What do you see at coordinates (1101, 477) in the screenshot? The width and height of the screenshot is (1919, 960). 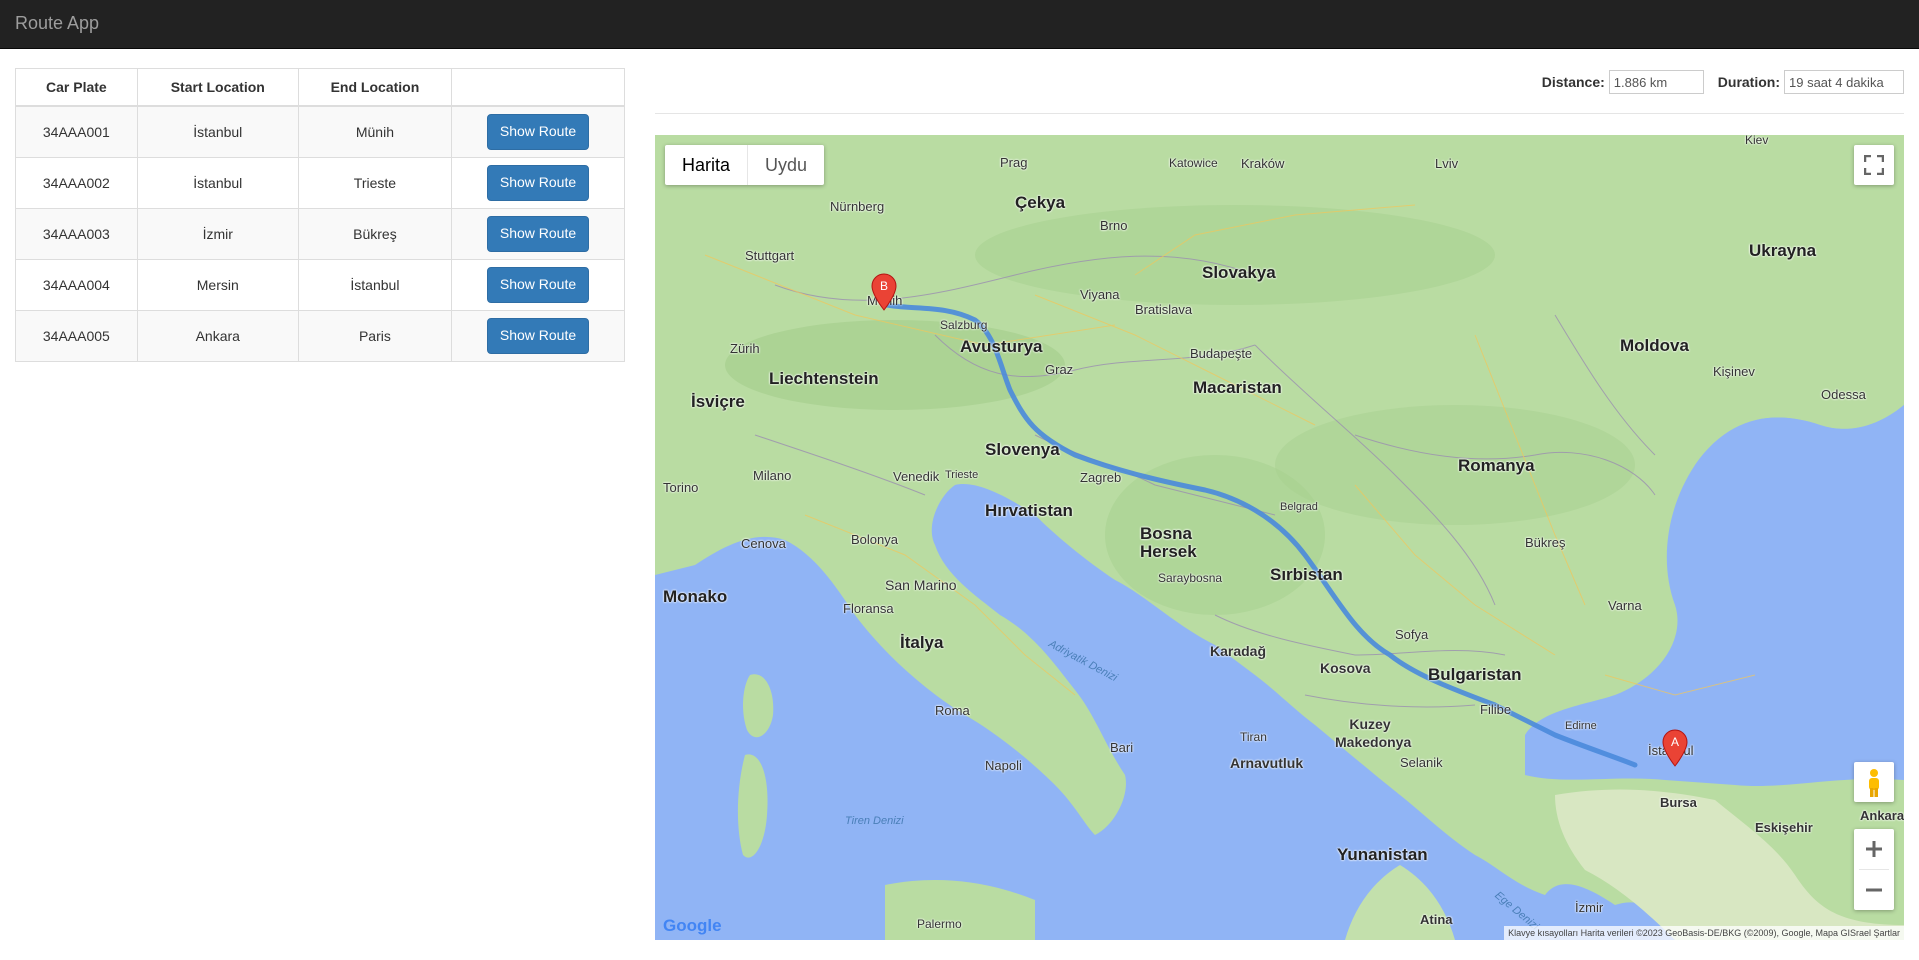 I see `map-label: Zagreb` at bounding box center [1101, 477].